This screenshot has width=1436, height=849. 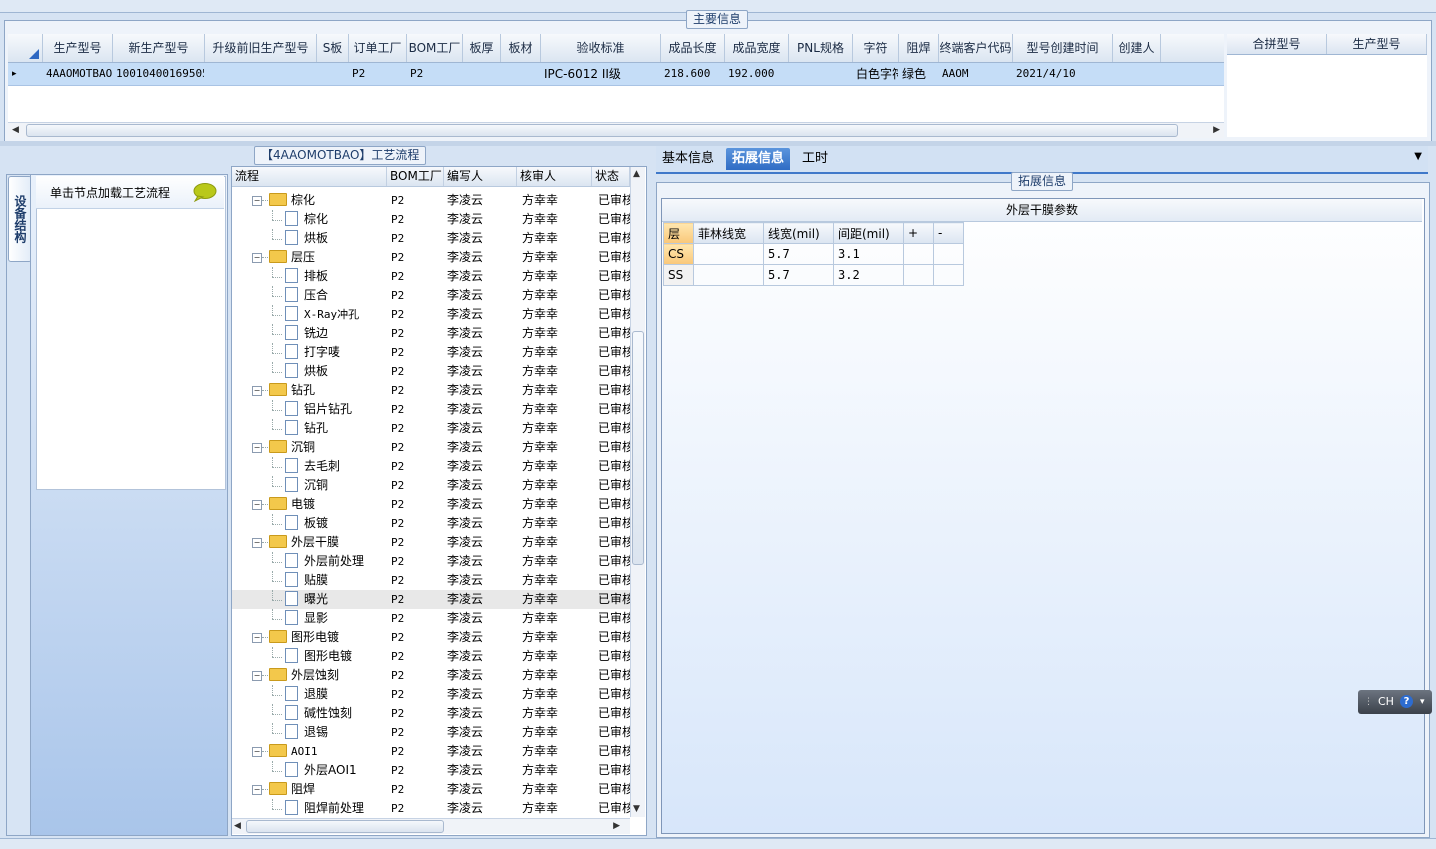 What do you see at coordinates (638, 448) in the screenshot?
I see `tree-vscroll-thumb` at bounding box center [638, 448].